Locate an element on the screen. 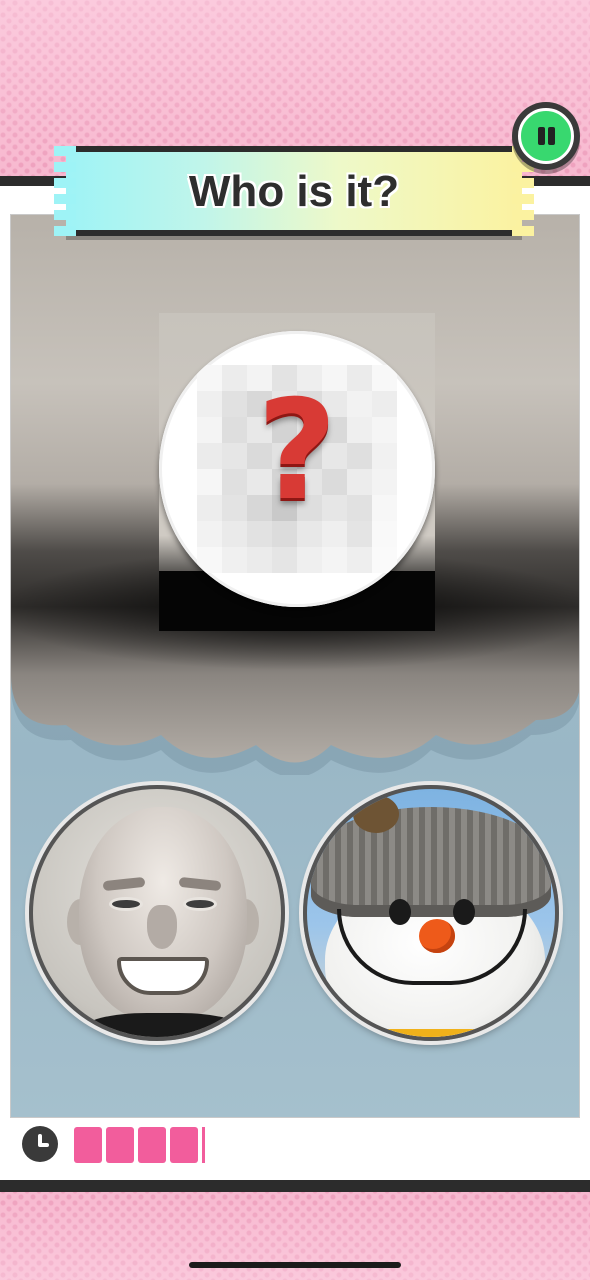  man-eye-right is located at coordinates (200, 904).